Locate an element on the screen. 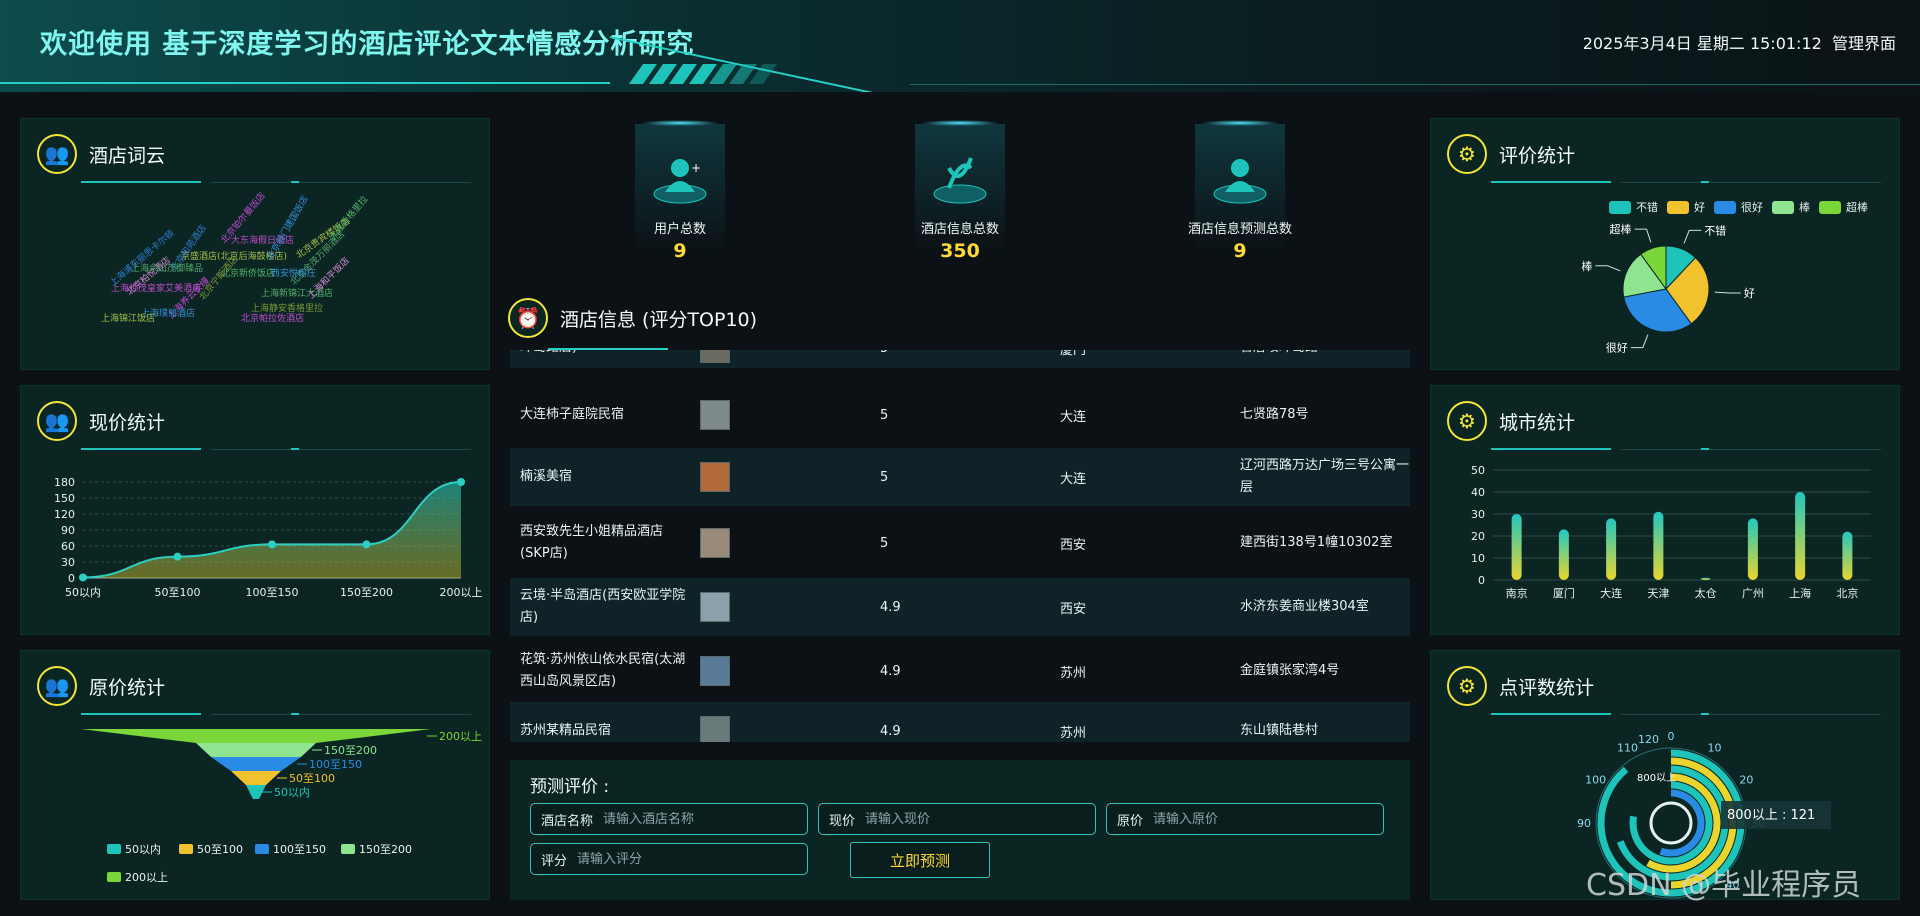 This screenshot has height=916, width=1920. stat-predictions: 酒店信息预测总数 9 is located at coordinates (1240, 191).